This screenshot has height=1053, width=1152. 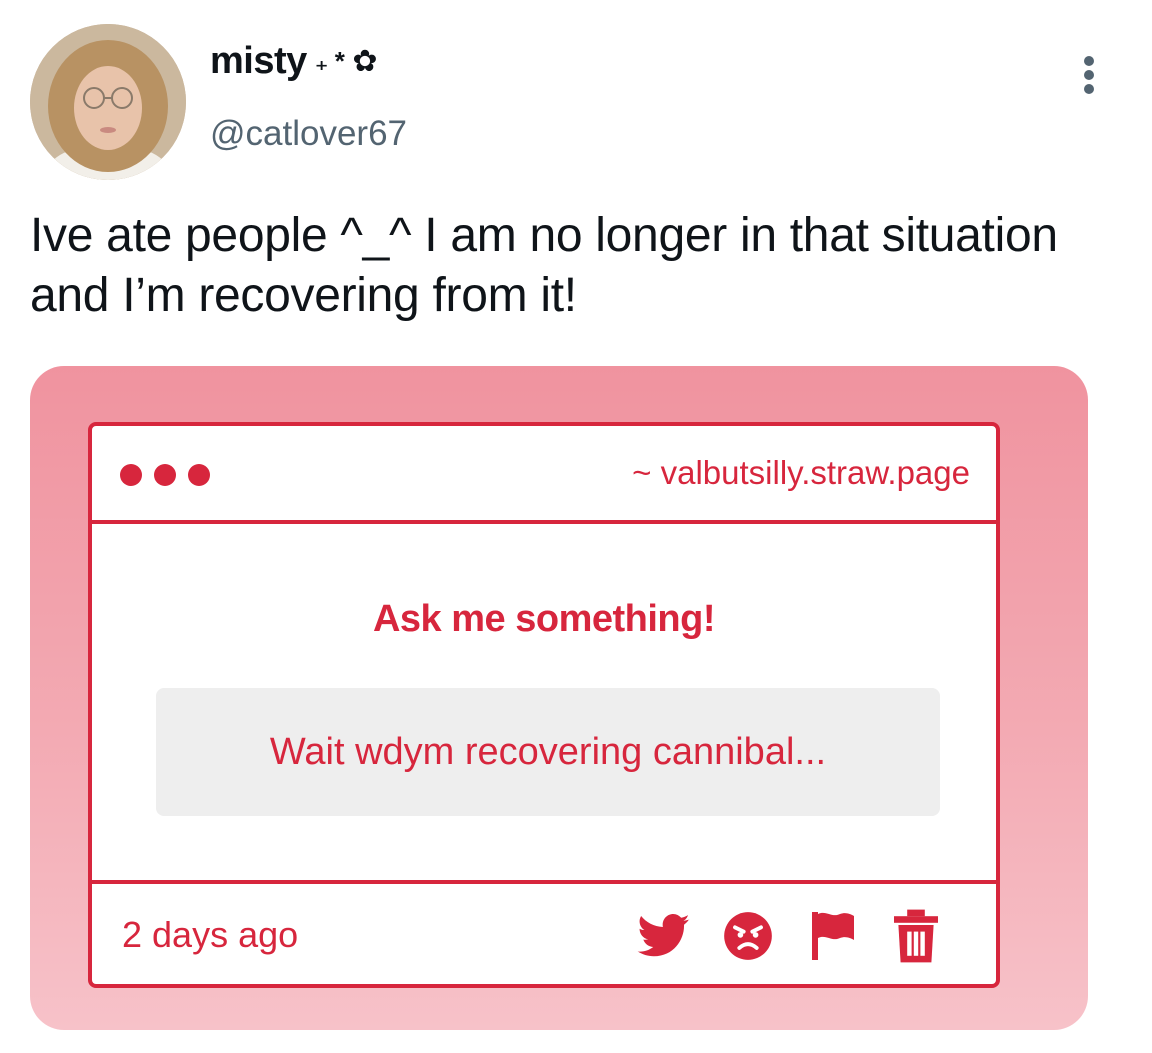 I want to click on ask-heading: Ask me something!, so click(x=544, y=619).